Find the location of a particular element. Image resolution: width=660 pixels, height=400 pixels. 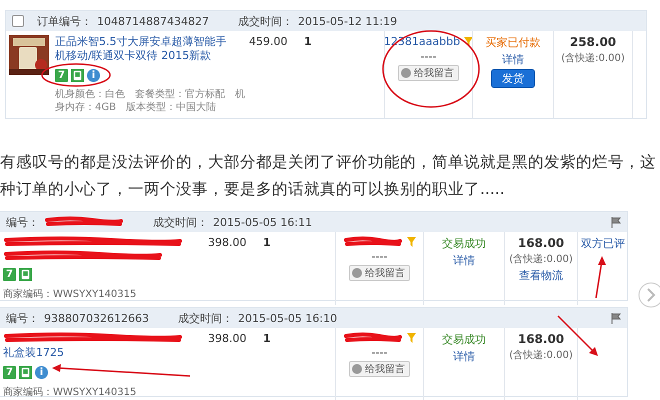

checkbox is located at coordinates (18, 21).